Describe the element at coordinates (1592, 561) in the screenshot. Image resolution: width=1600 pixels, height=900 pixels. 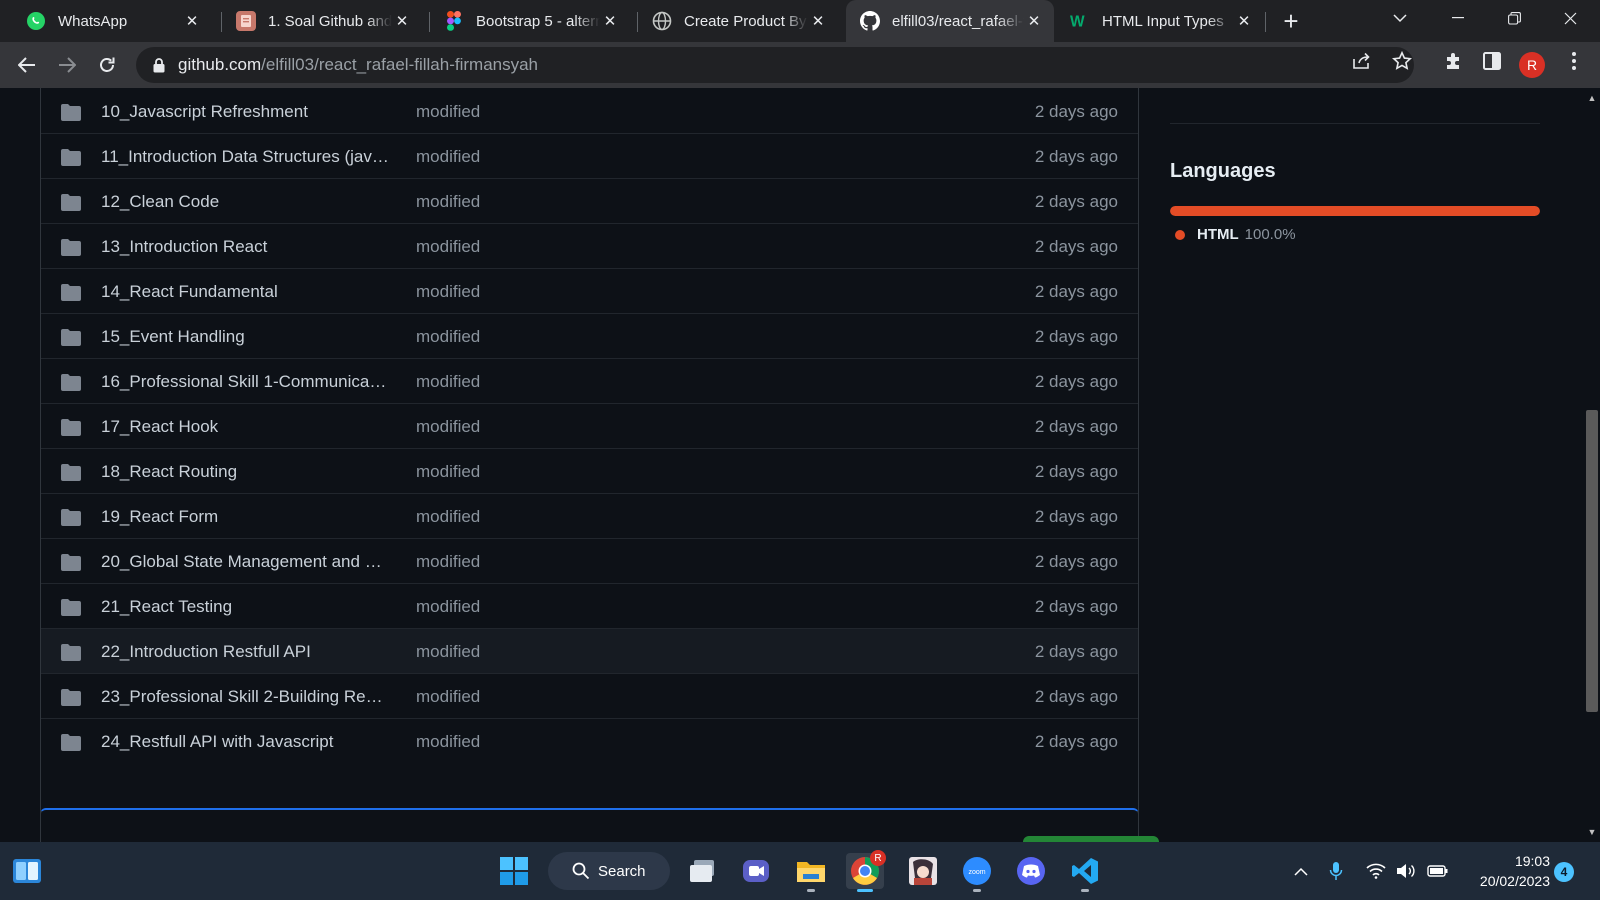
I see `scrollbar-thumb` at that location.